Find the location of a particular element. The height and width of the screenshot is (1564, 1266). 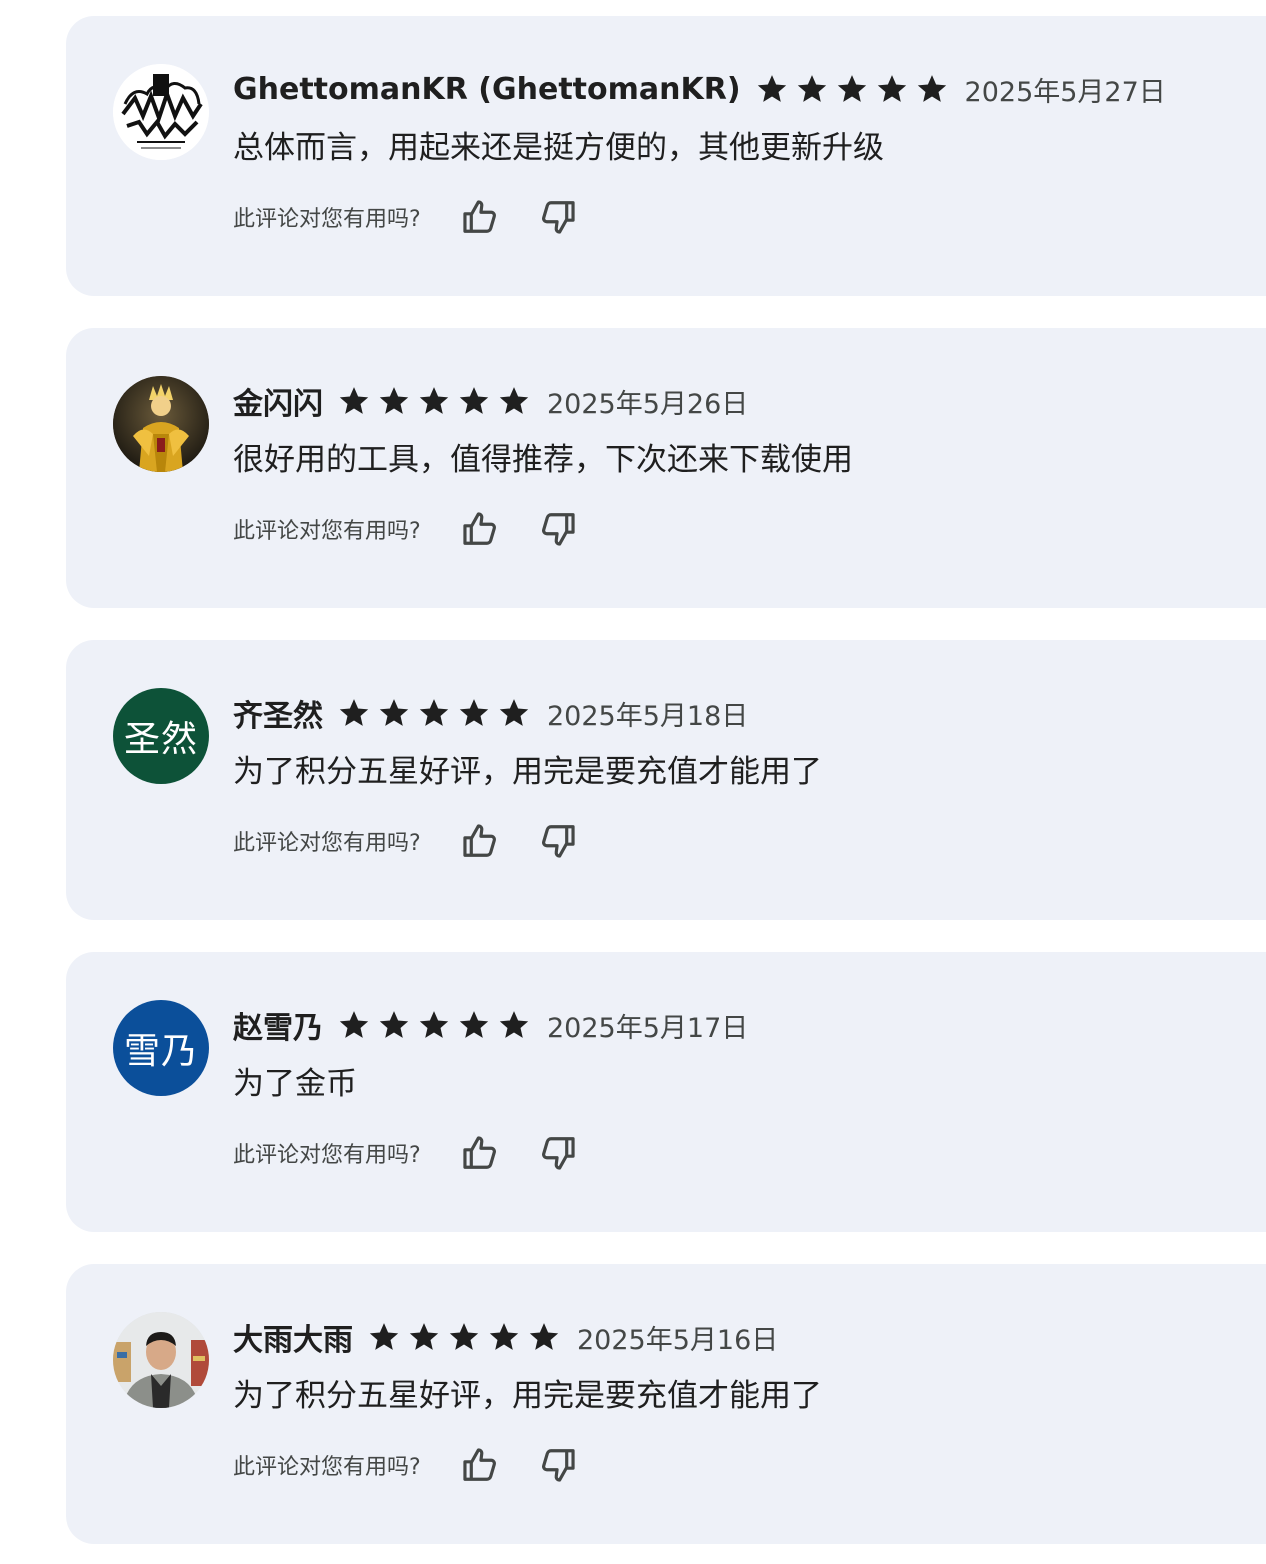

avatar: 雪乃 is located at coordinates (161, 1048).